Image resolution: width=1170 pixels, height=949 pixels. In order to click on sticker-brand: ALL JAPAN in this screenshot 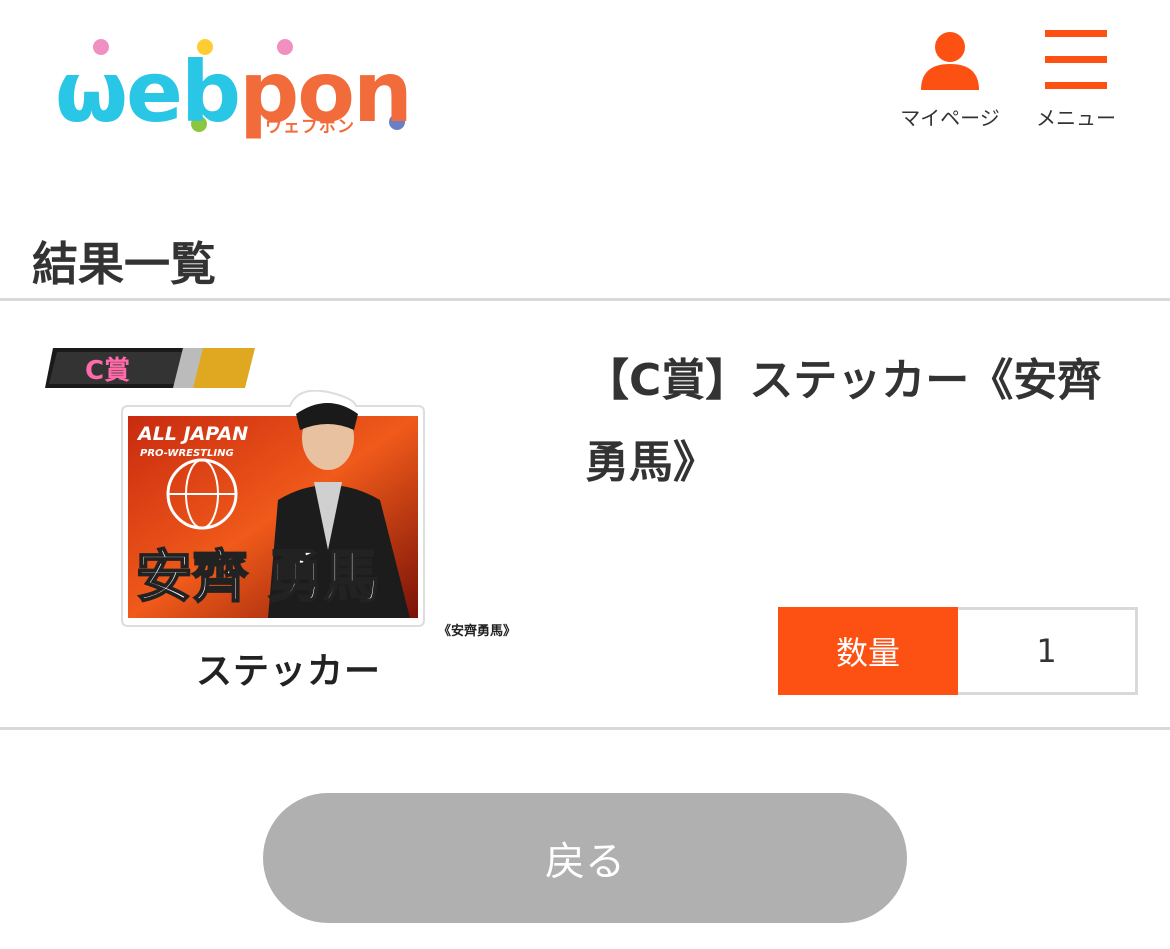, I will do `click(192, 434)`.